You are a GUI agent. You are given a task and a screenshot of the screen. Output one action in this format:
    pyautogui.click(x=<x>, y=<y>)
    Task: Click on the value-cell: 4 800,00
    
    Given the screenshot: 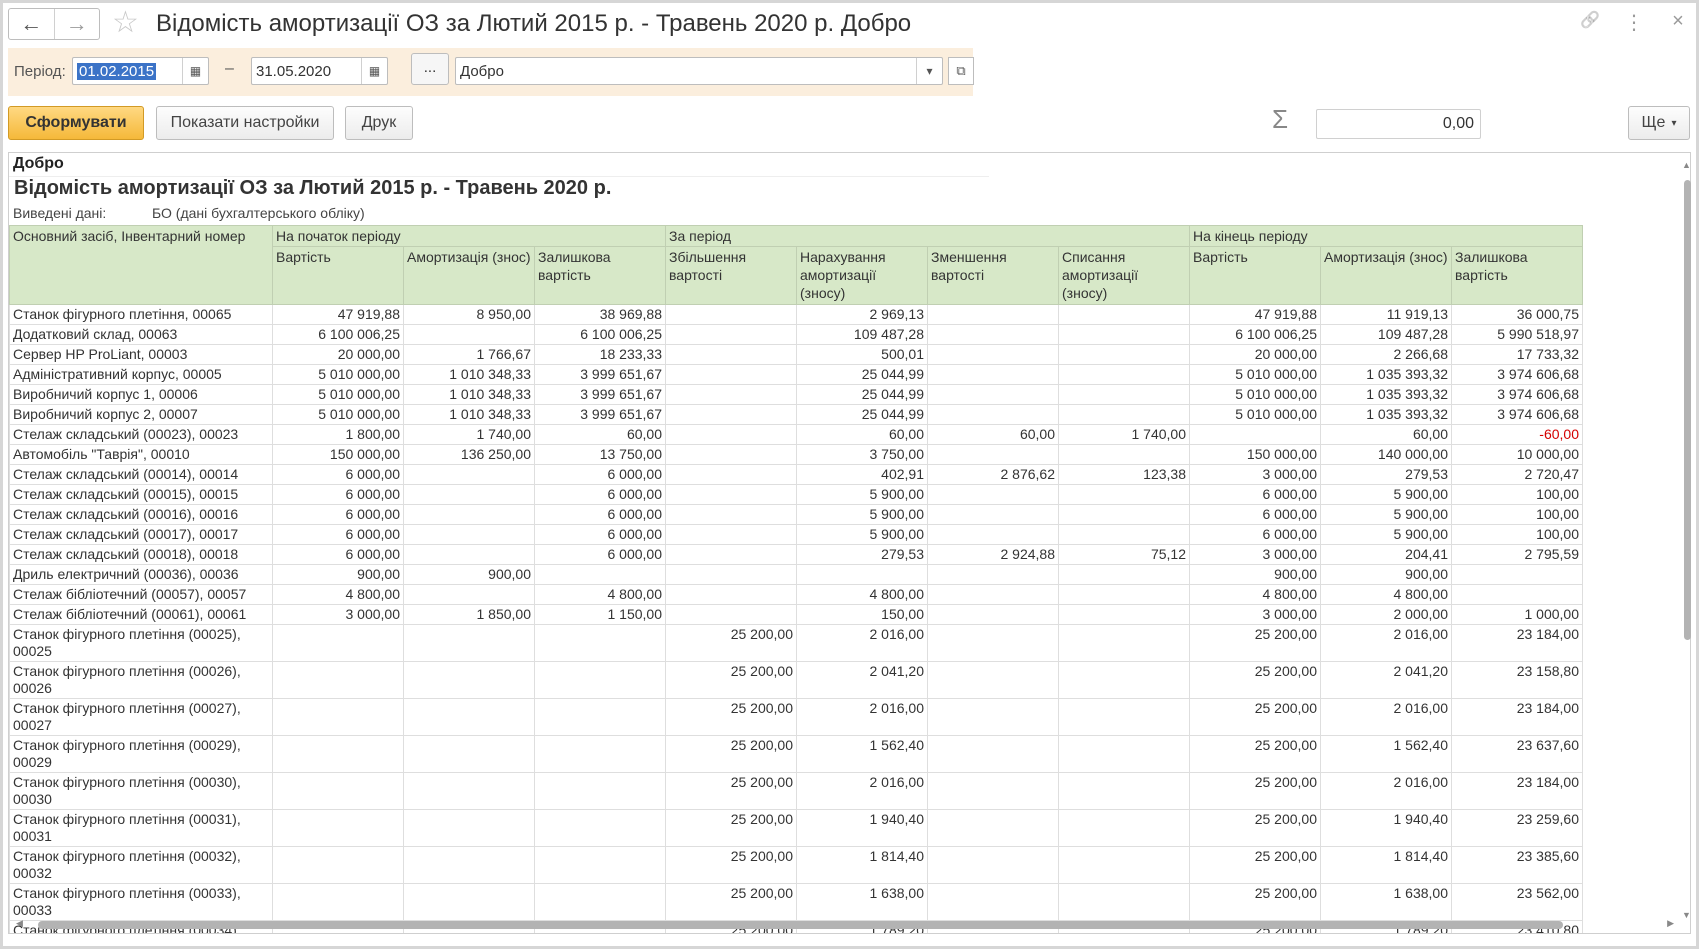 What is the action you would take?
    pyautogui.click(x=1386, y=594)
    